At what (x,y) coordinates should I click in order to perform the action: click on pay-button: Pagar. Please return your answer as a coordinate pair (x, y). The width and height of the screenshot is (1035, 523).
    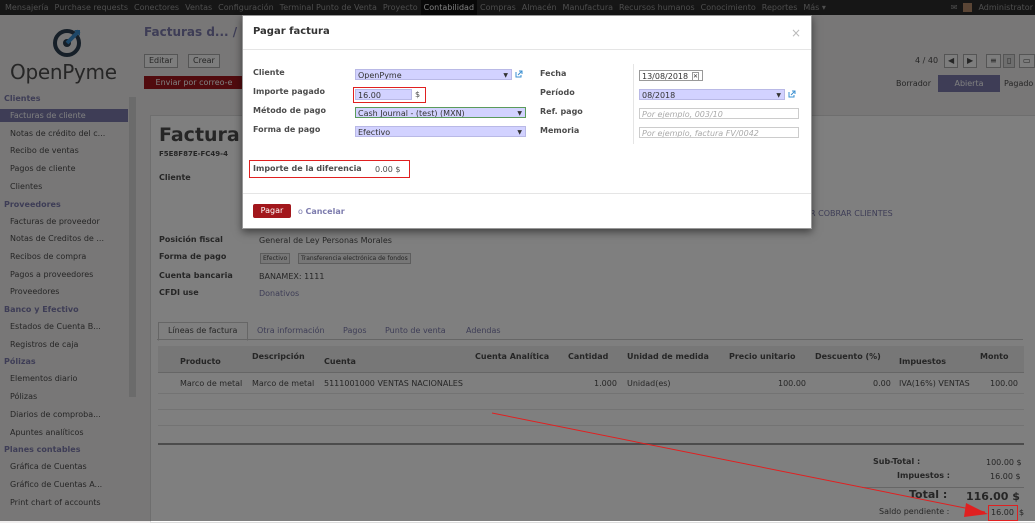
    Looking at the image, I should click on (272, 211).